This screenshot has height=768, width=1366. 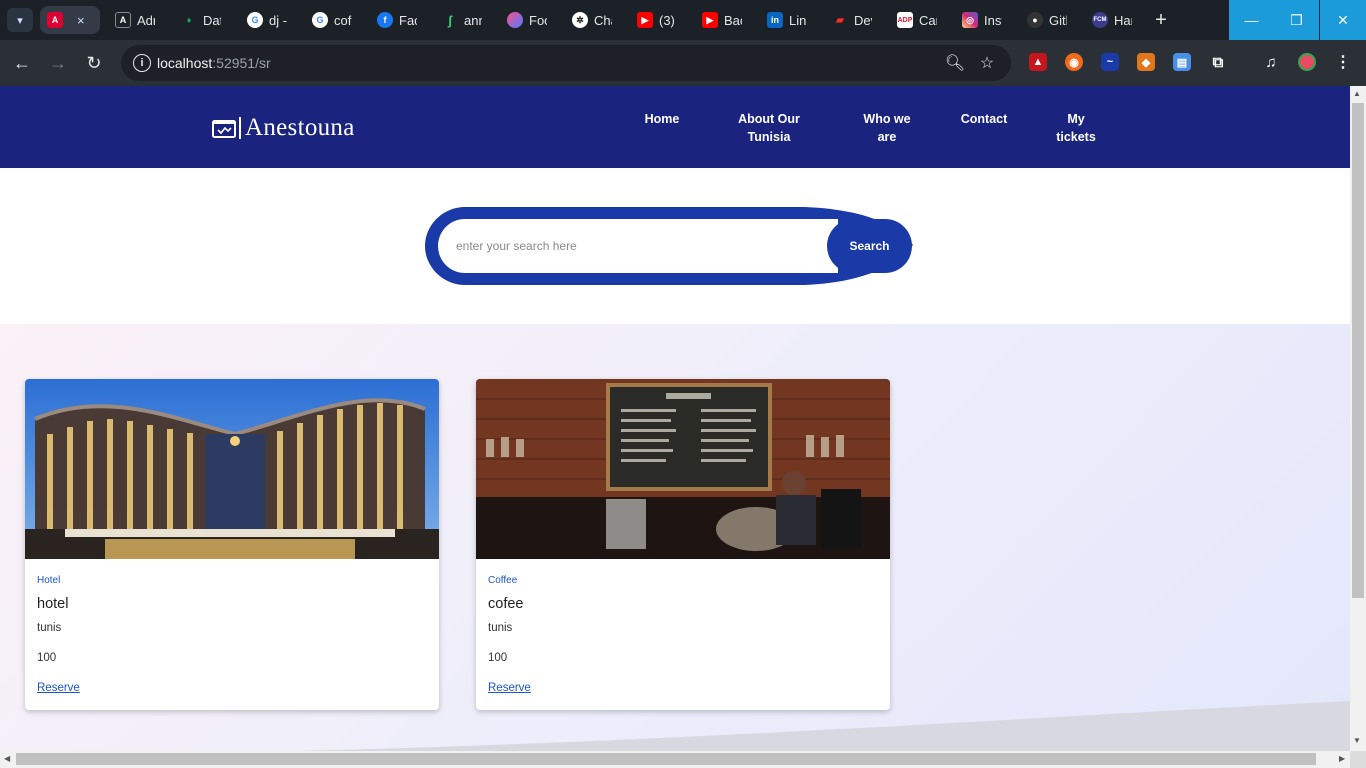 I want to click on url-text: localhost:52951/sr, so click(x=214, y=63).